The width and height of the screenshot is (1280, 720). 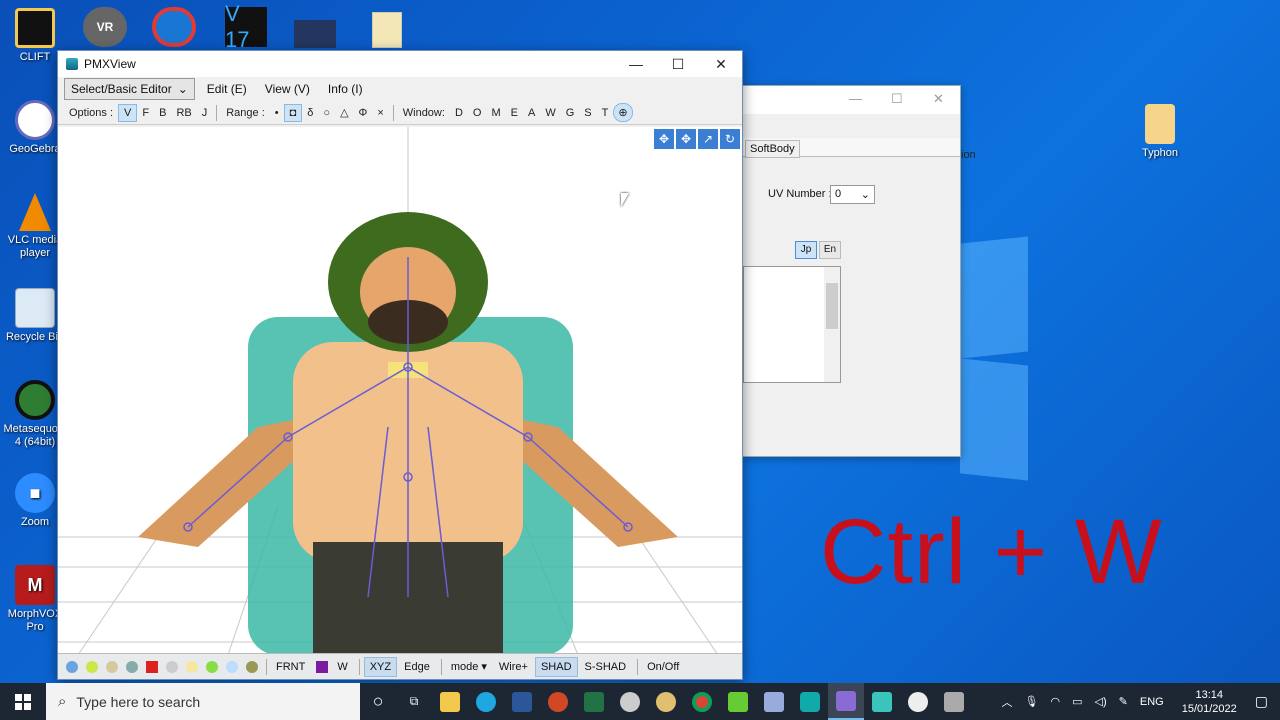 What do you see at coordinates (342, 667) in the screenshot?
I see `w-button: W` at bounding box center [342, 667].